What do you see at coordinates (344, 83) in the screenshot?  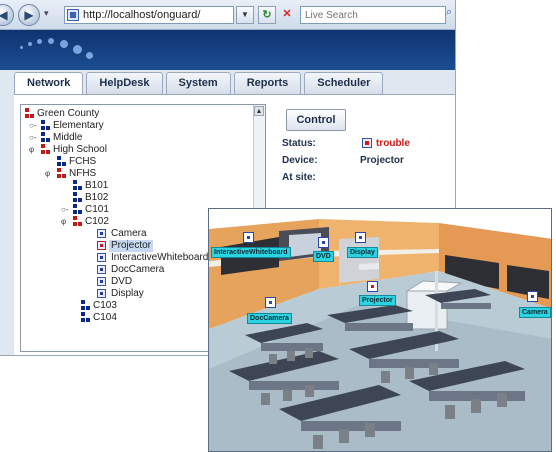 I see `tab-scheduler: Scheduler` at bounding box center [344, 83].